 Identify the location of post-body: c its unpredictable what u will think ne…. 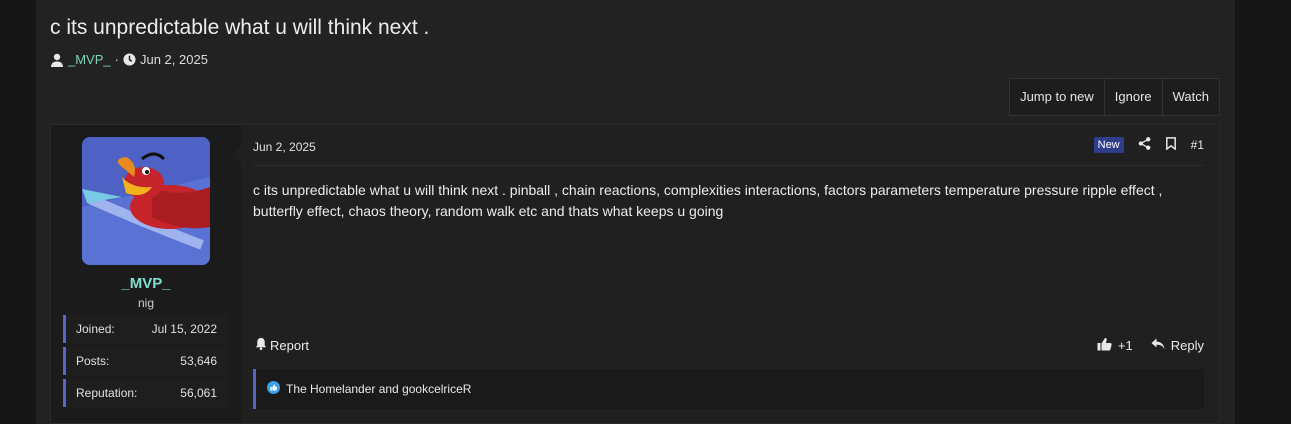
(708, 200).